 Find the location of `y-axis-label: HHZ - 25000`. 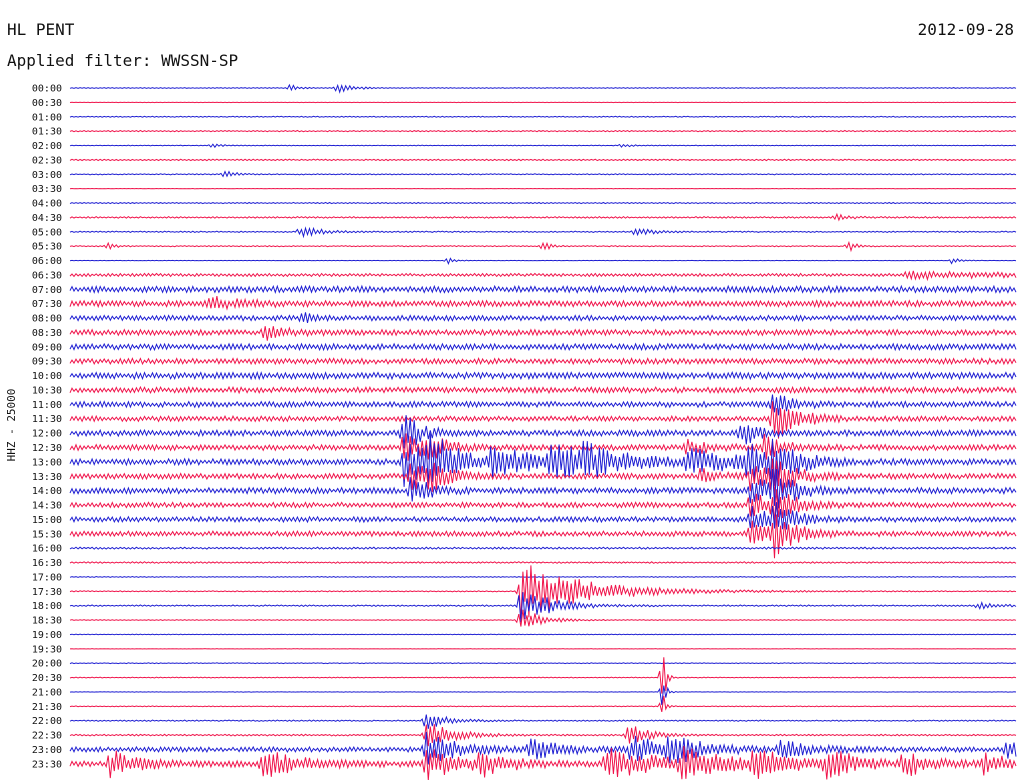

y-axis-label: HHZ - 25000 is located at coordinates (11, 425).